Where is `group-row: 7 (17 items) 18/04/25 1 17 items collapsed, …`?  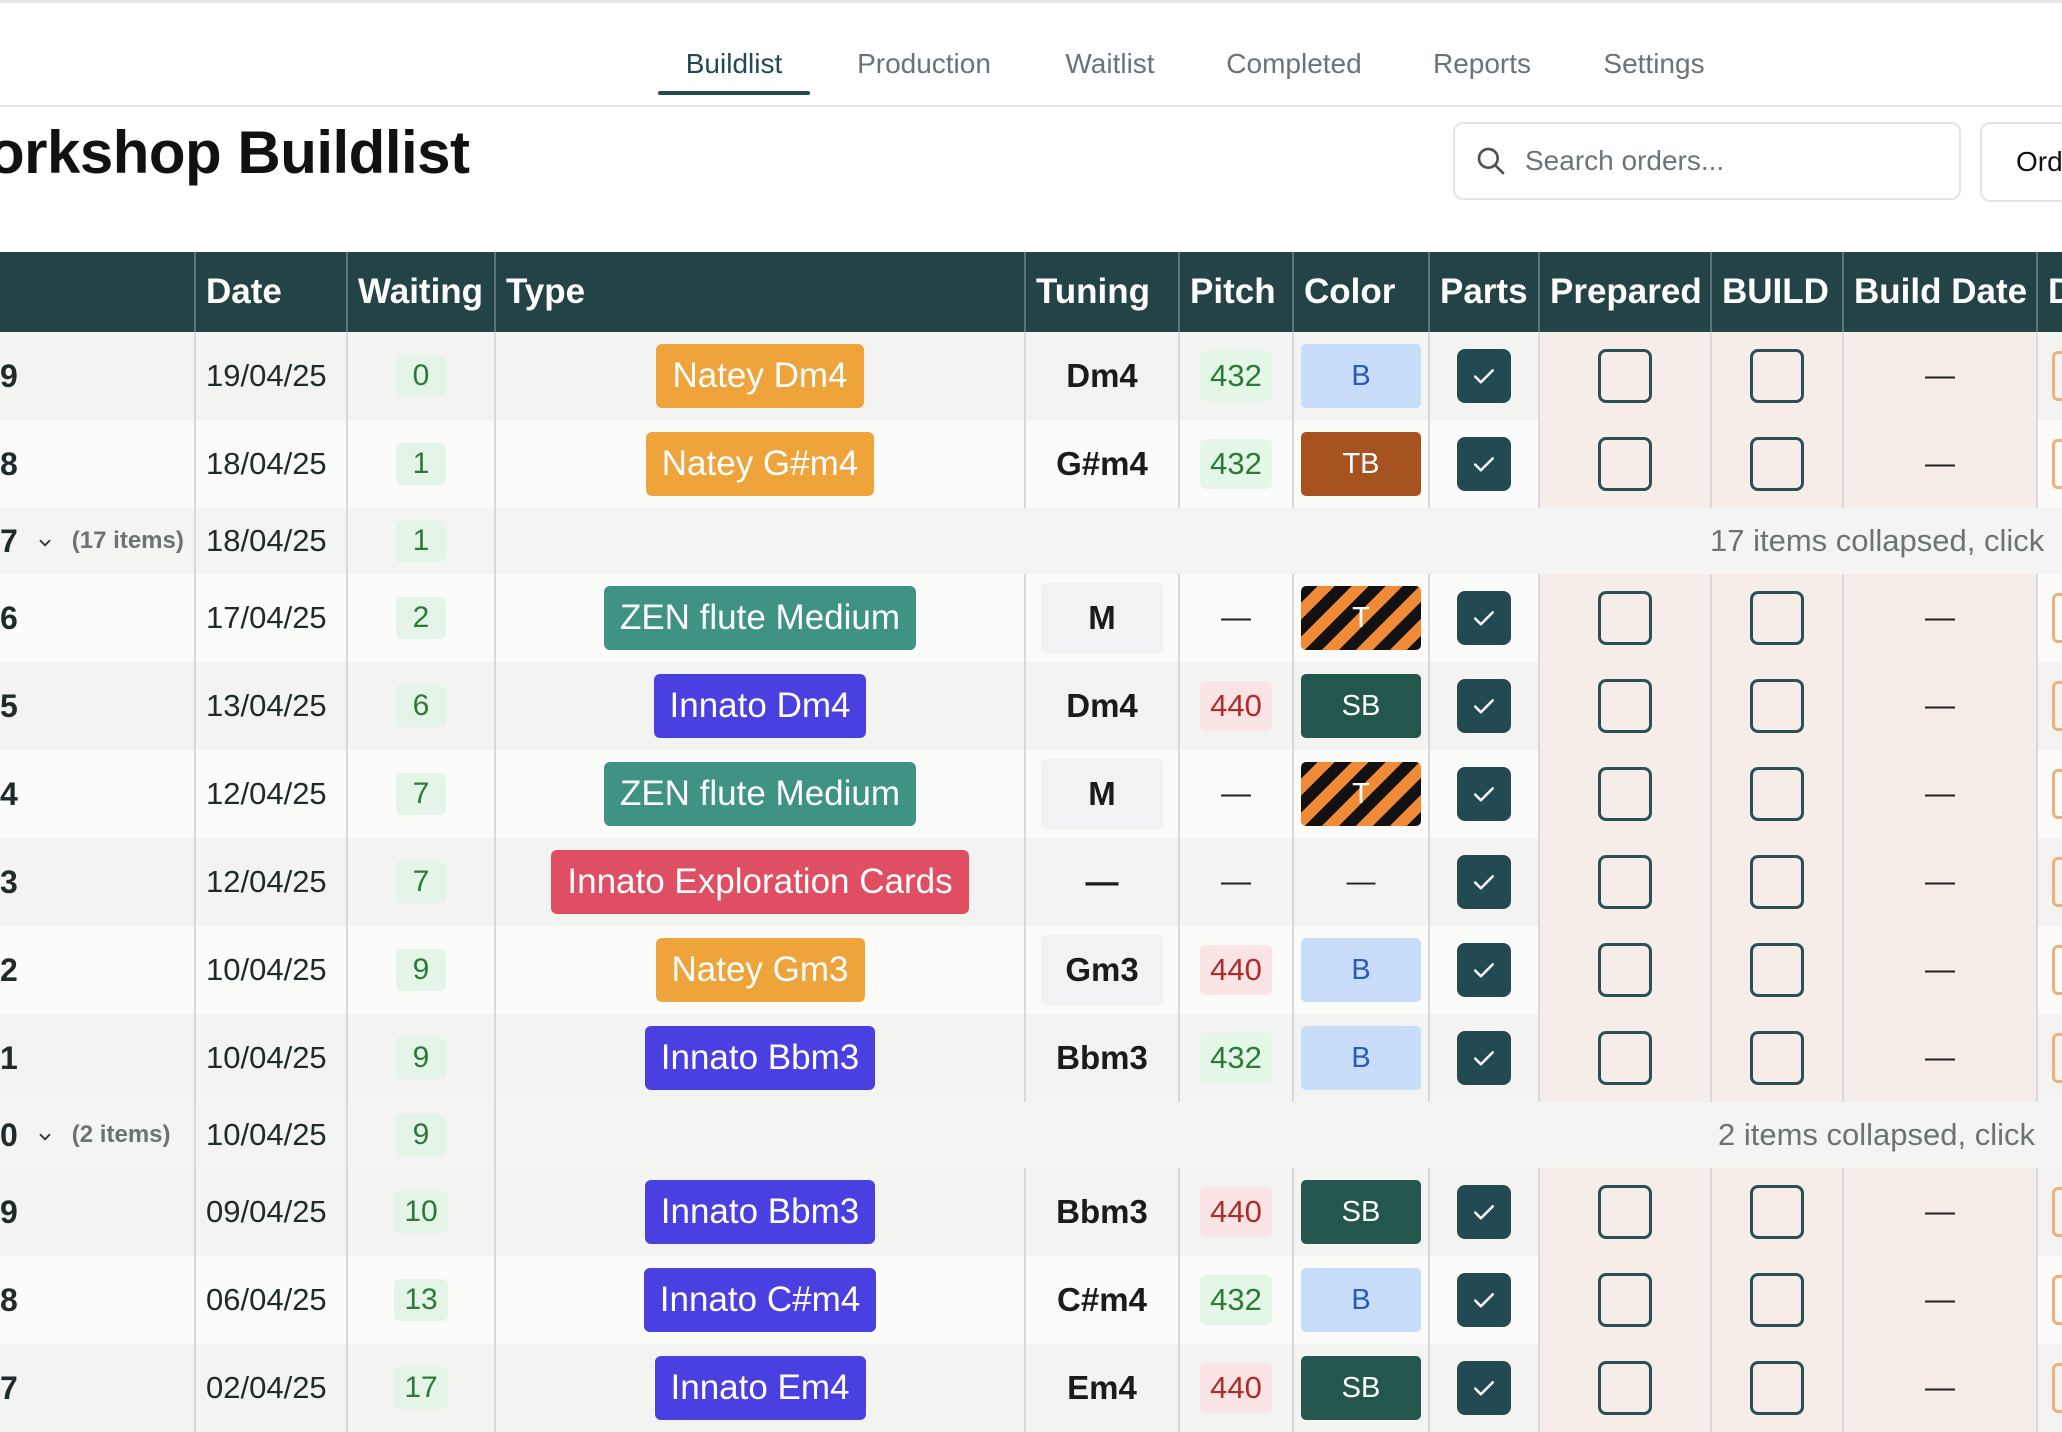
group-row: 7 (17 items) 18/04/25 1 17 items collapsed, … is located at coordinates (1031, 541).